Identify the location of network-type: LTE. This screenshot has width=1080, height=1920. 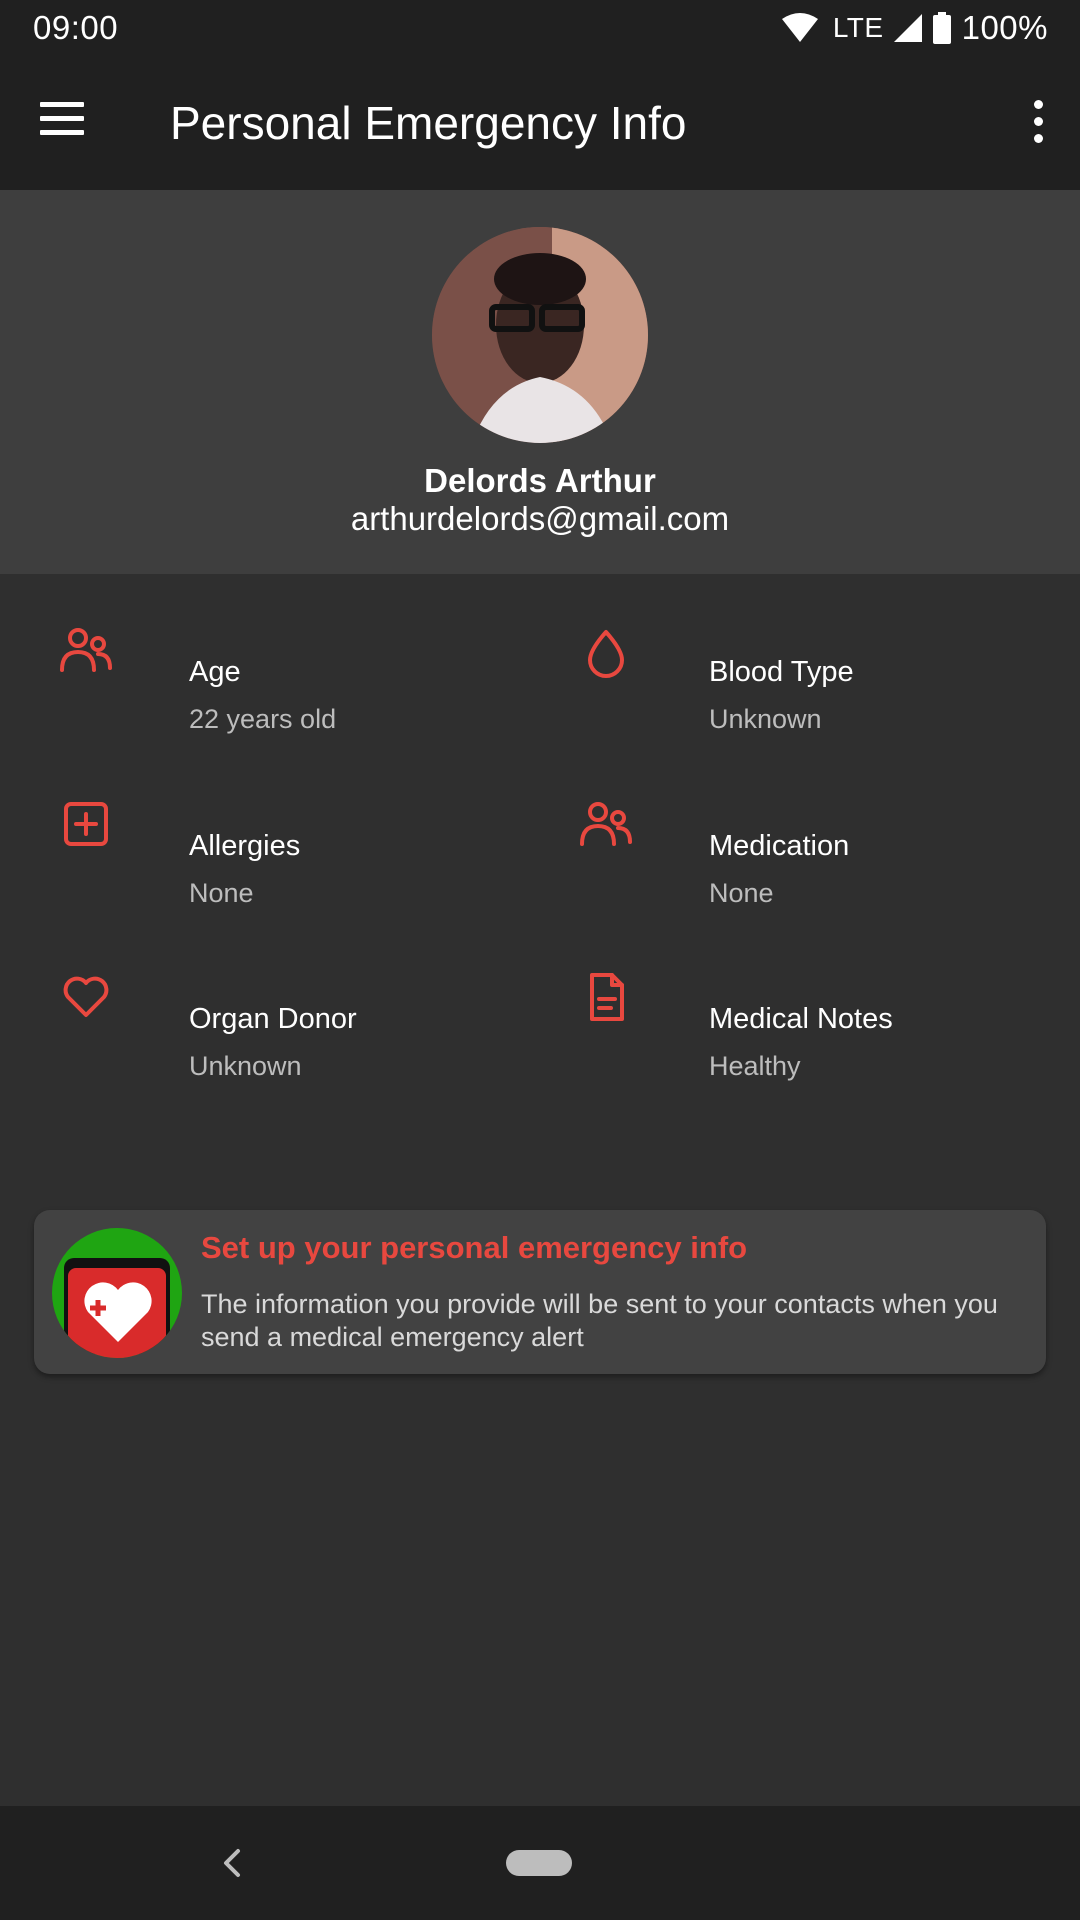
(858, 27).